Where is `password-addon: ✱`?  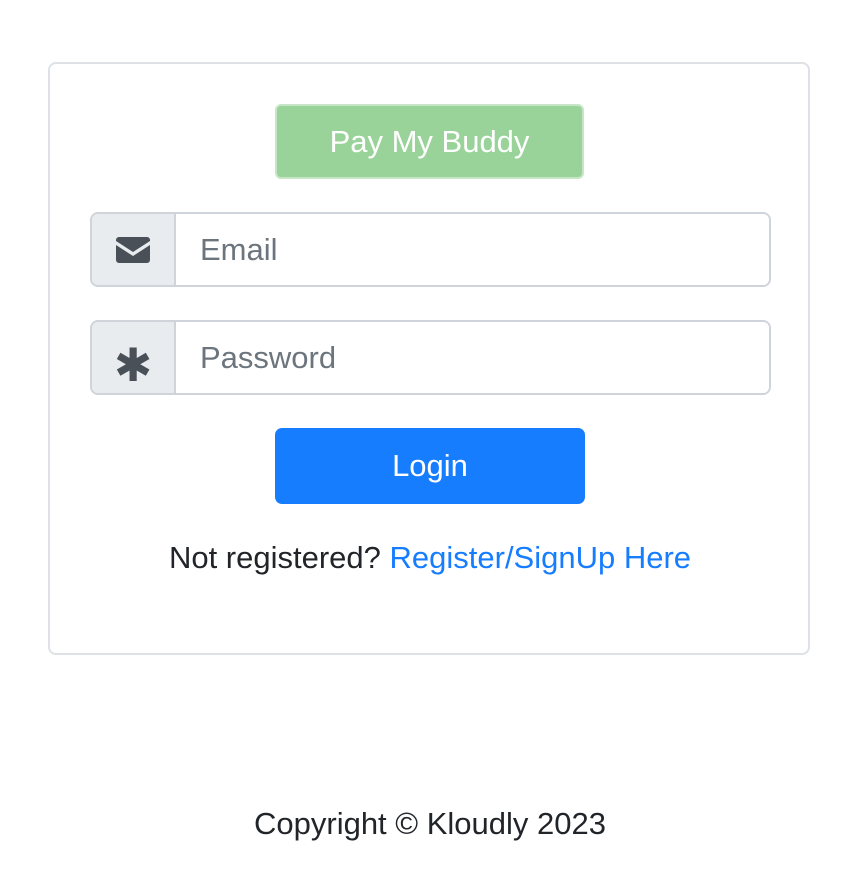
password-addon: ✱ is located at coordinates (134, 357).